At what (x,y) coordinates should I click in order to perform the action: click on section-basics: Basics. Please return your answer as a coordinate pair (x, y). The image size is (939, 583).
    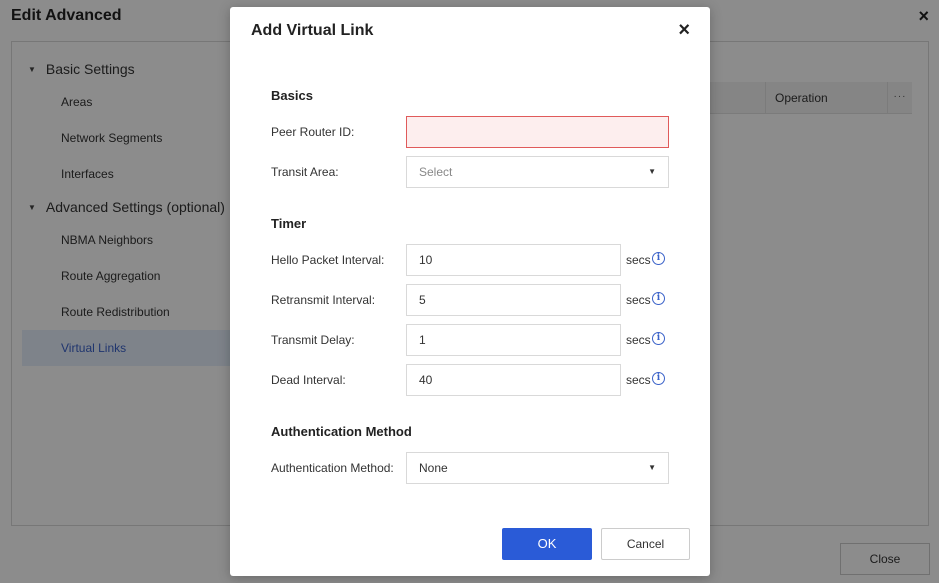
    Looking at the image, I should click on (292, 95).